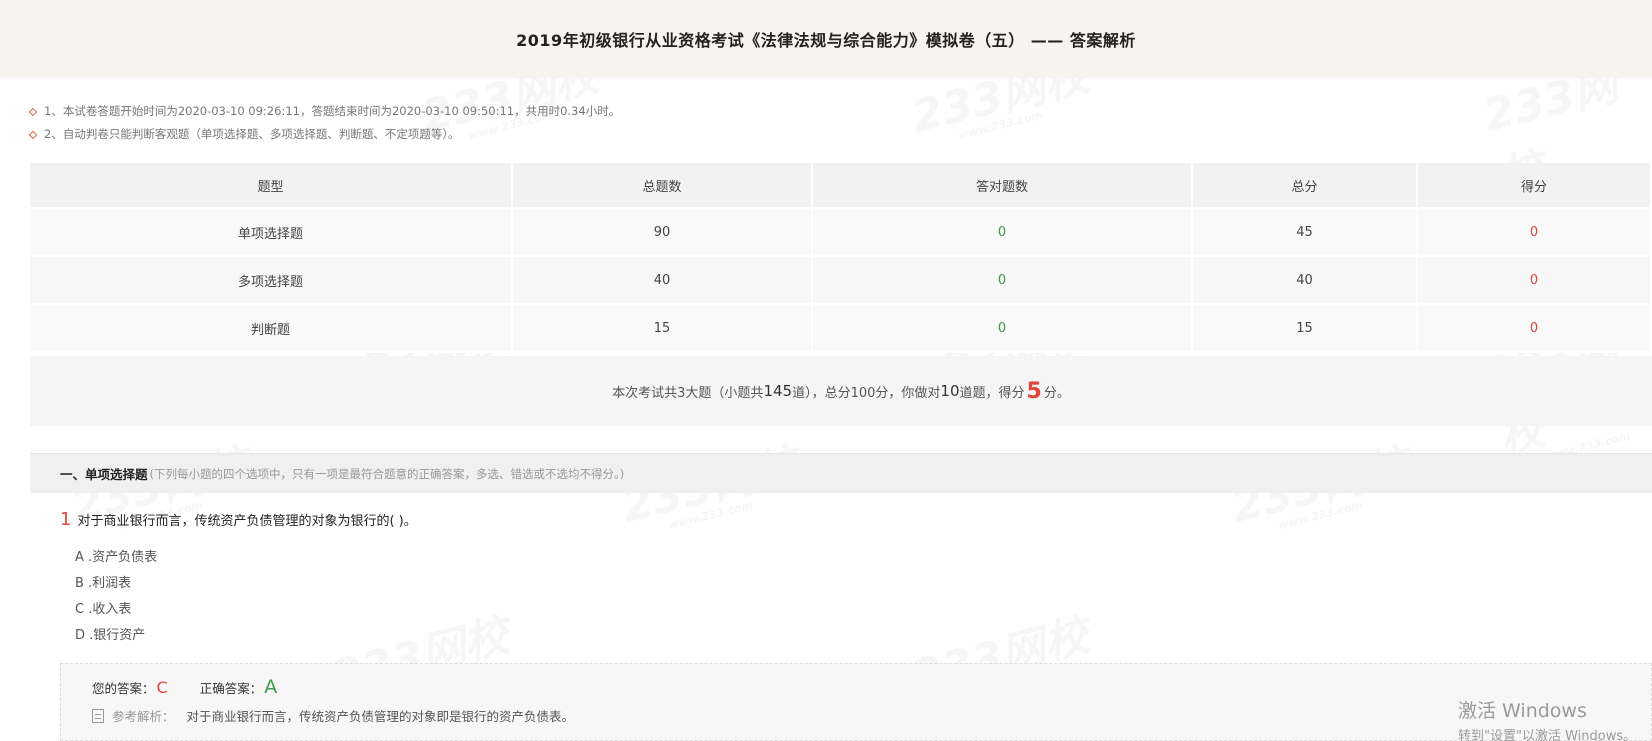  I want to click on note-item: 2、自动判卷只能判断客观题（单项选择题、多项选择题、判断题、不定项题等）。, so click(324, 134).